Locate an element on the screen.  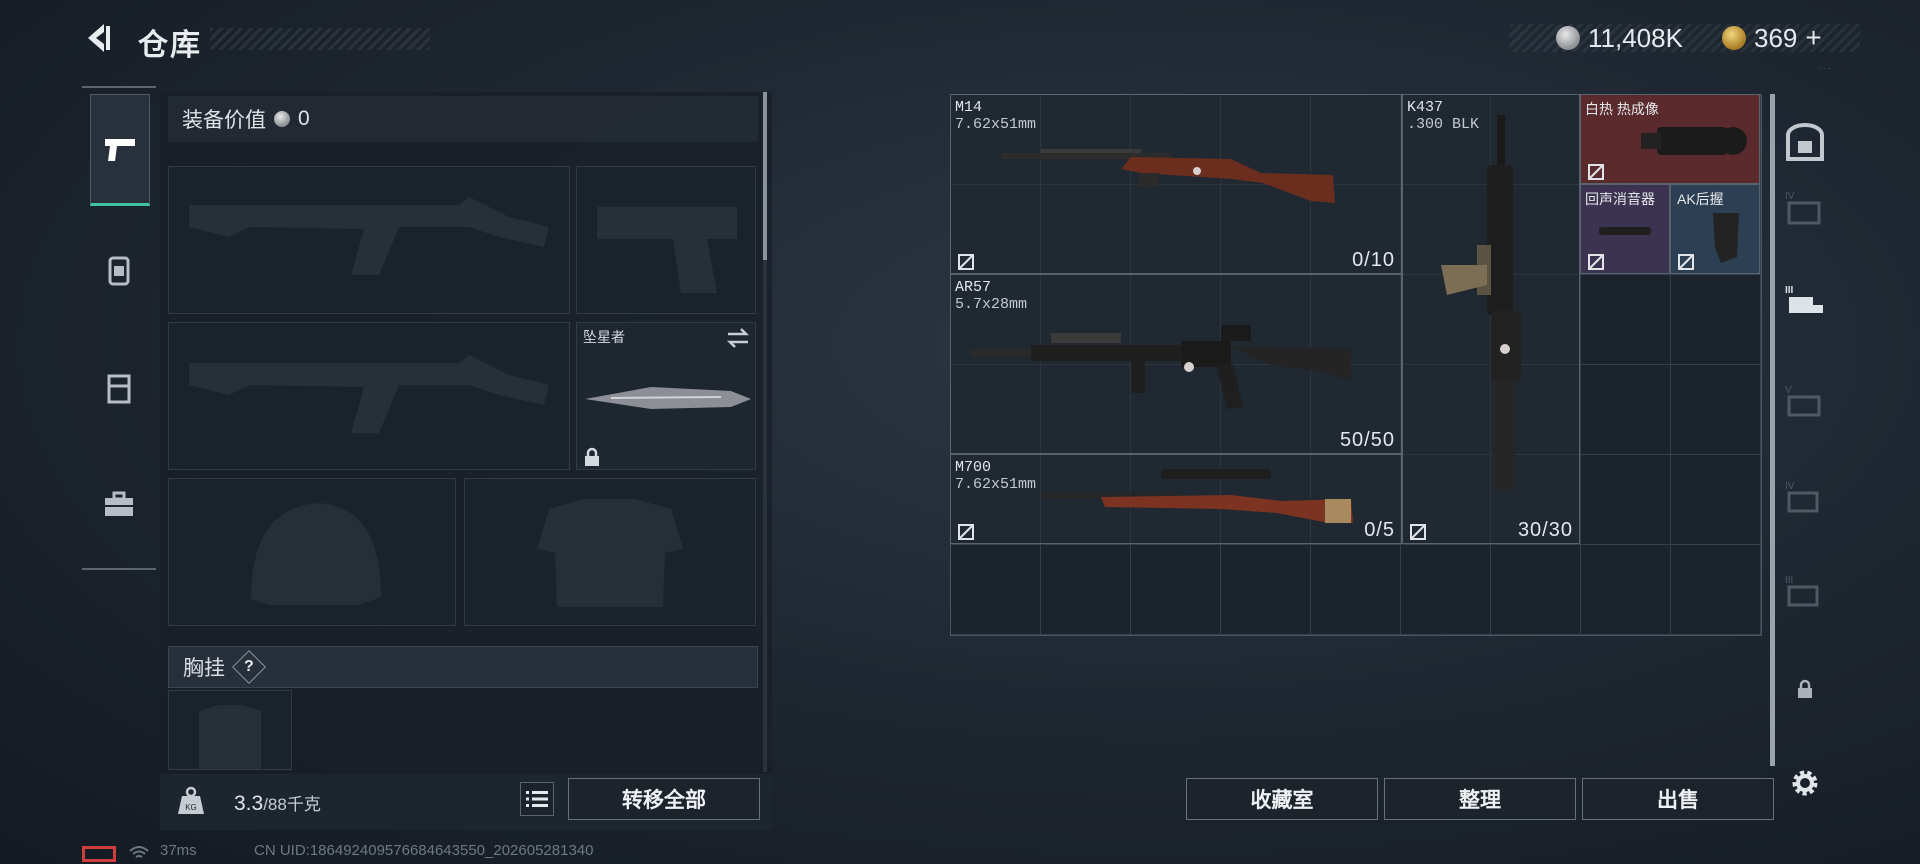
gold-currency: 369 + is located at coordinates (1772, 38).